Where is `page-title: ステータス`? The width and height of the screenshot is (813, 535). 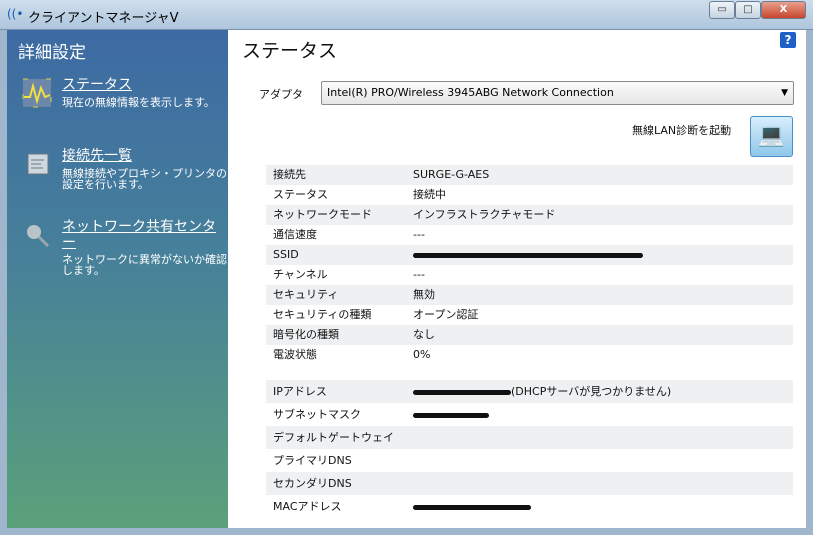 page-title: ステータス is located at coordinates (290, 51).